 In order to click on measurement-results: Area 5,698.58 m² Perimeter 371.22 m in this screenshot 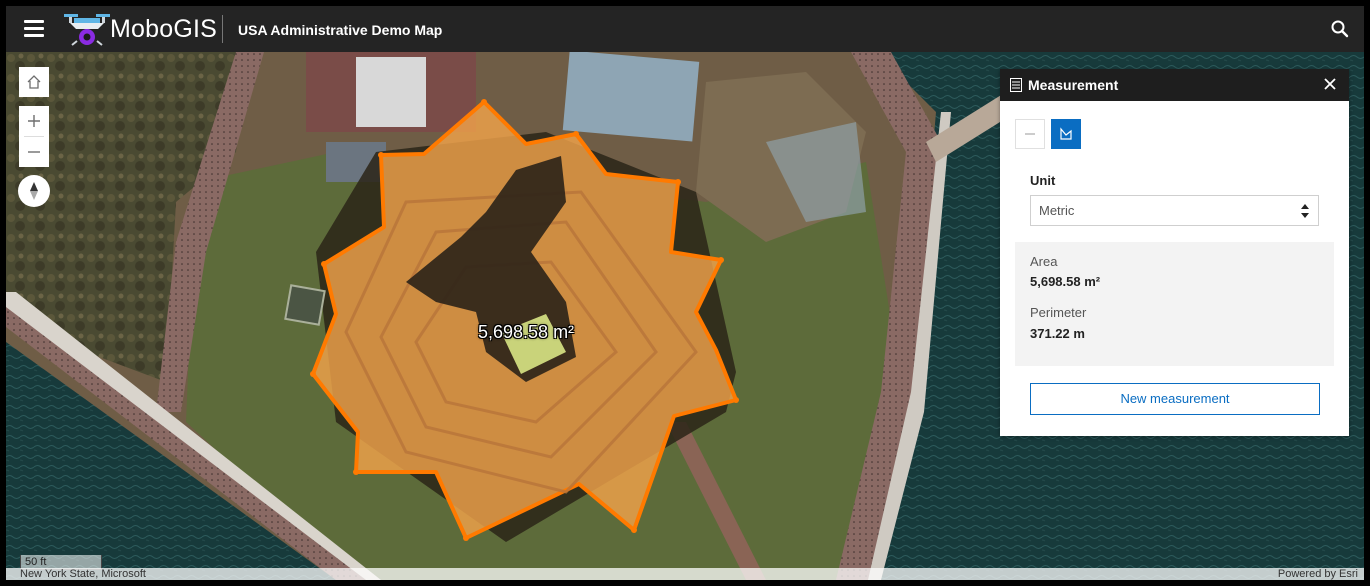, I will do `click(1174, 304)`.